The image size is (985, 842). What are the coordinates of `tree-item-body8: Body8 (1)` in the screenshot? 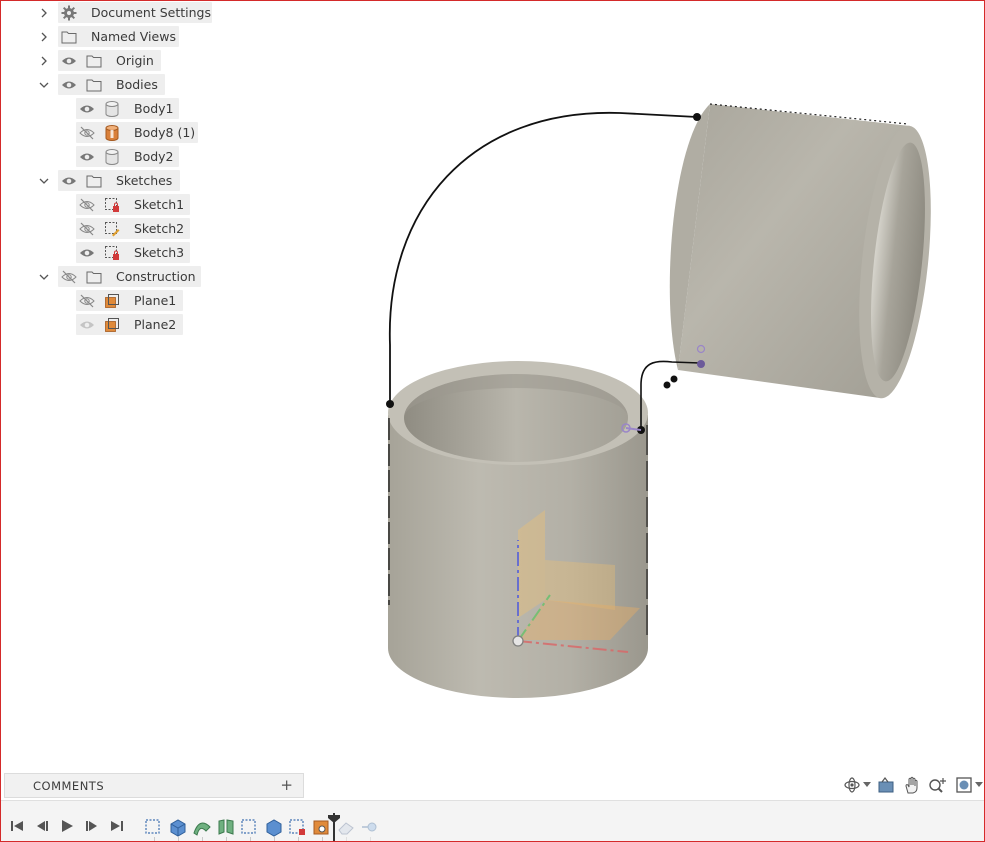 It's located at (115, 133).